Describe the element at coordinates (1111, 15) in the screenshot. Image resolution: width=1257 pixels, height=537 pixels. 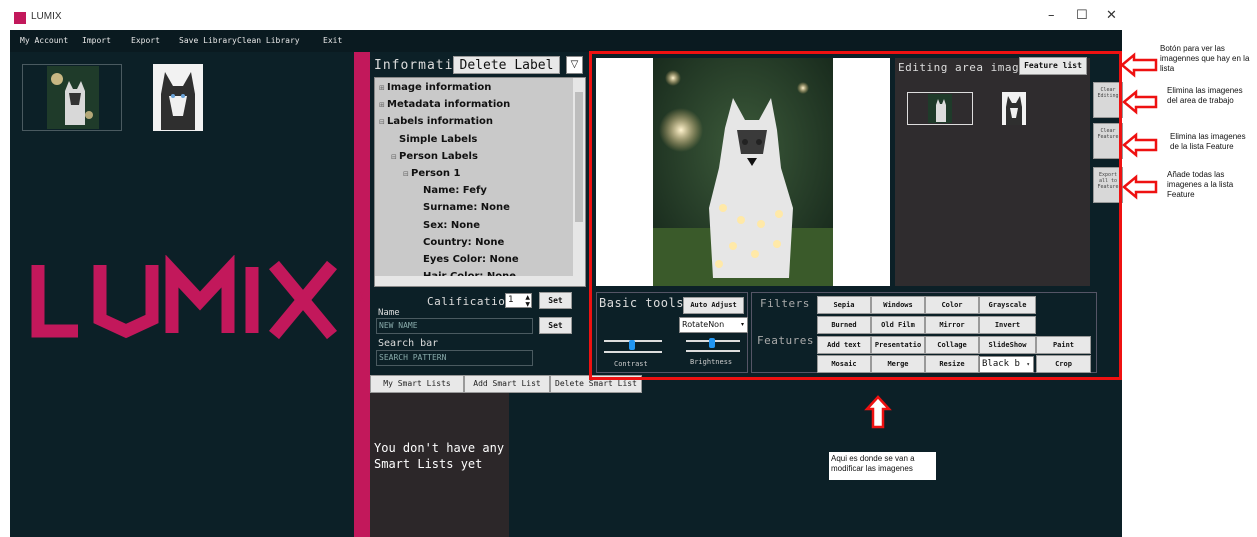
I see `close-icon: ✕` at that location.